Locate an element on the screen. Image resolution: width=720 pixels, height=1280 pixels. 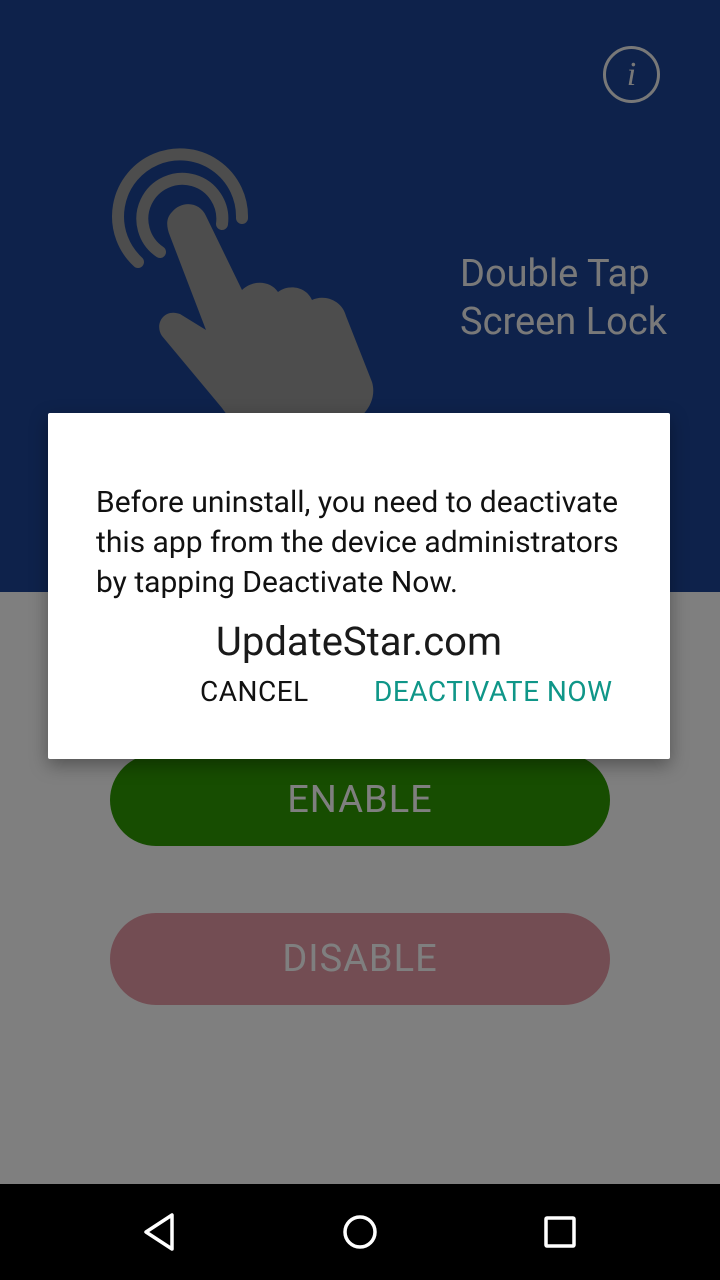
deactivate-now-button: DEACTIVATE NOW is located at coordinates (493, 691).